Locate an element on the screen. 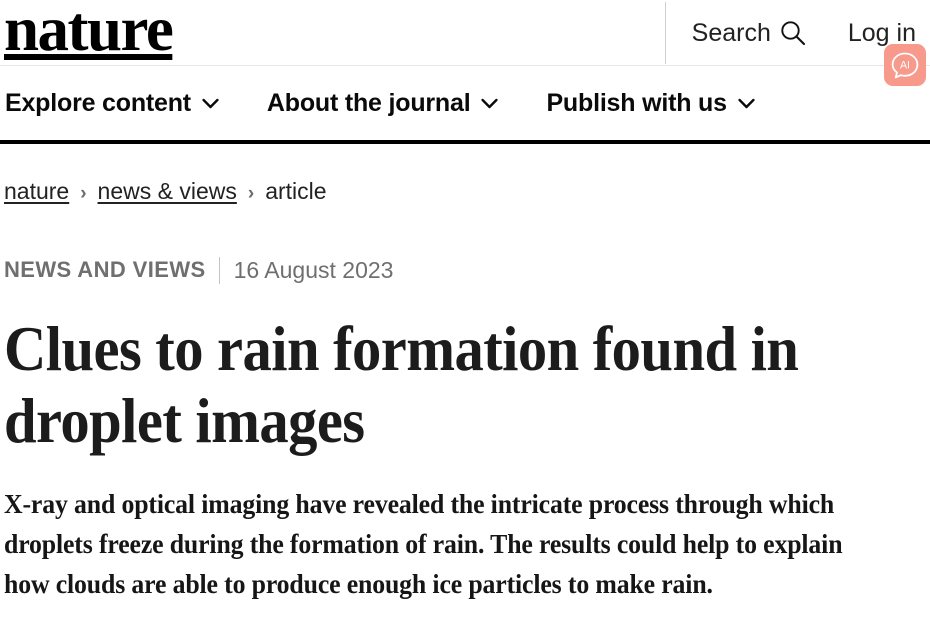 This screenshot has height=642, width=930. site-header: nature Search Log in AI is located at coordinates (465, 43).